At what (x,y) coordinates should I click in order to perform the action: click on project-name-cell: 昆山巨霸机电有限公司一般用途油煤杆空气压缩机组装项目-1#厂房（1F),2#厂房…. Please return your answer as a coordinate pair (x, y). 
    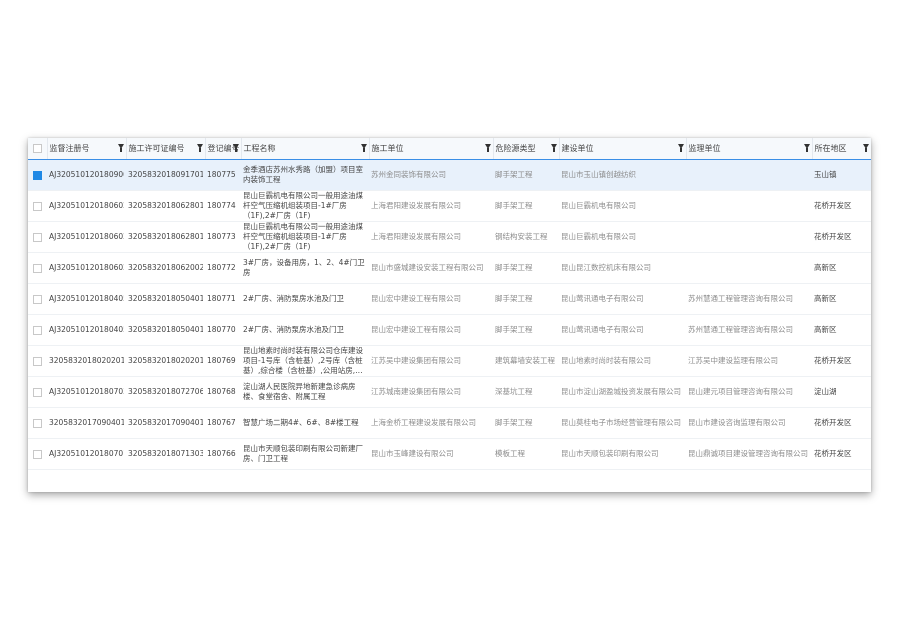
    Looking at the image, I should click on (305, 206).